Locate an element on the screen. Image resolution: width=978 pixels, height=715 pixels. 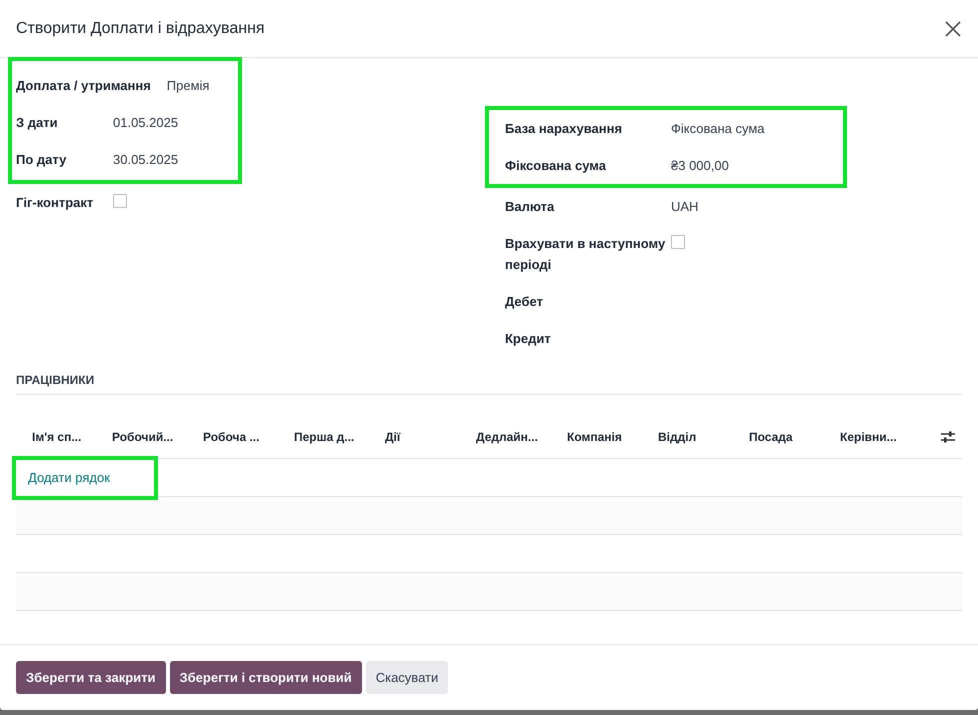
field-value: UAH is located at coordinates (684, 207).